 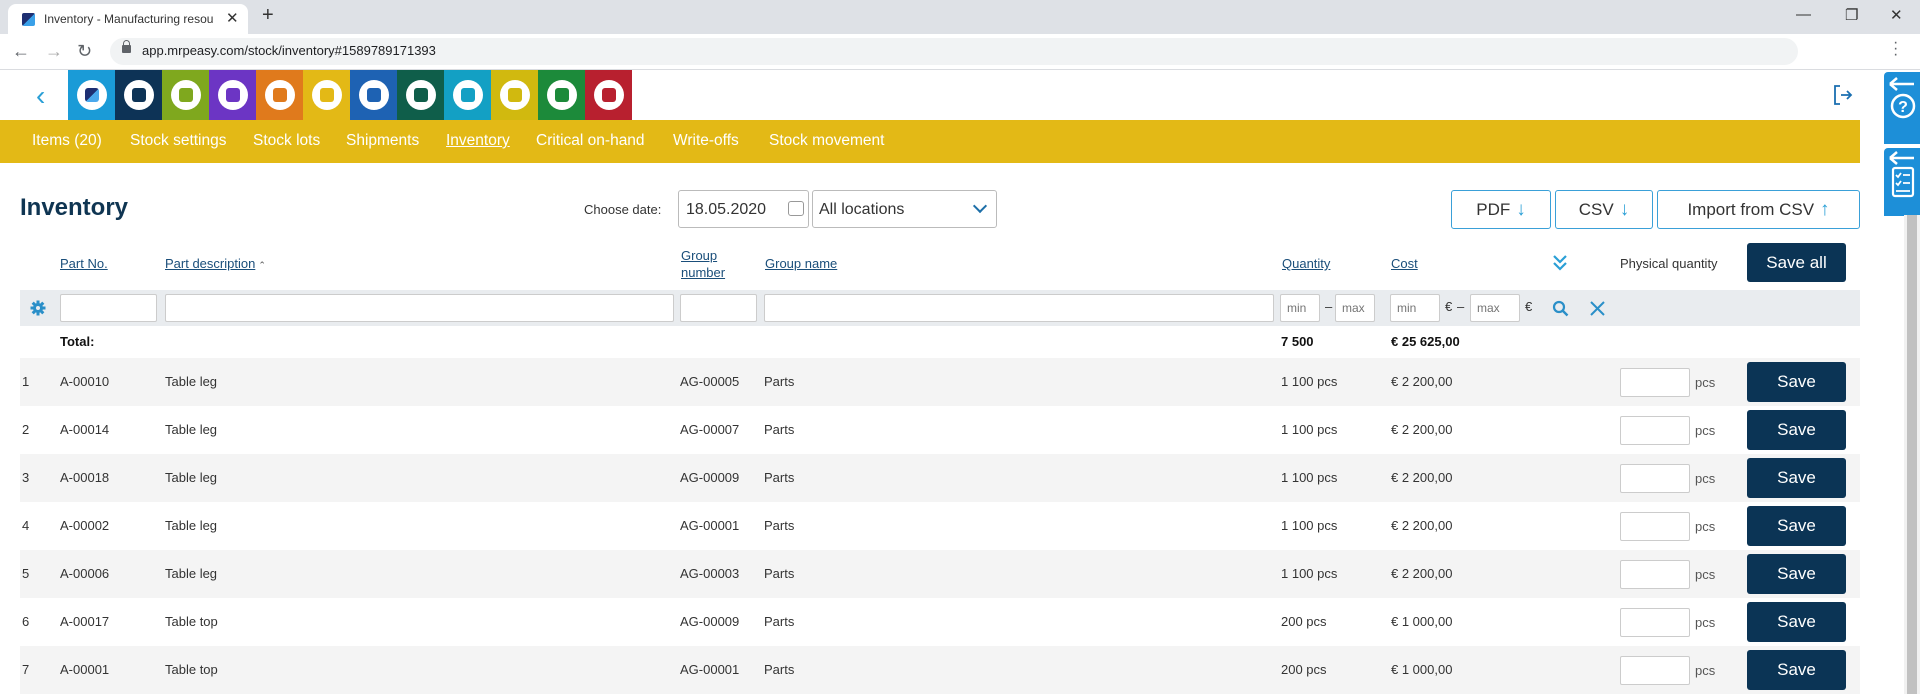 What do you see at coordinates (1422, 573) in the screenshot?
I see `cost-cell: € 2 200,00` at bounding box center [1422, 573].